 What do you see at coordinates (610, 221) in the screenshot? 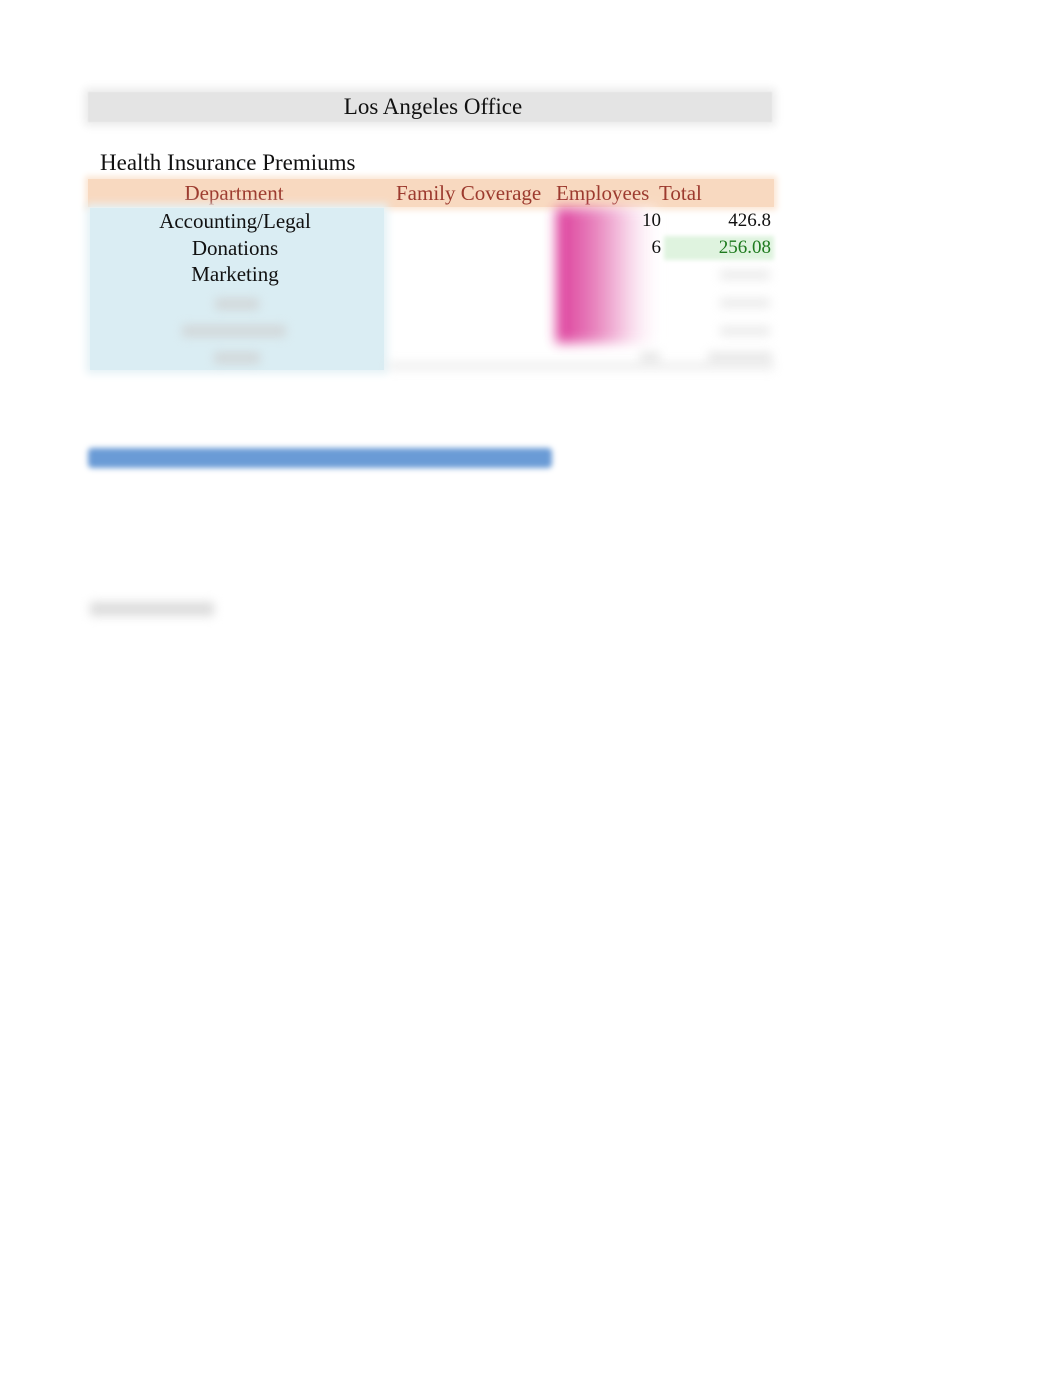
I see `cell-employees: 10` at bounding box center [610, 221].